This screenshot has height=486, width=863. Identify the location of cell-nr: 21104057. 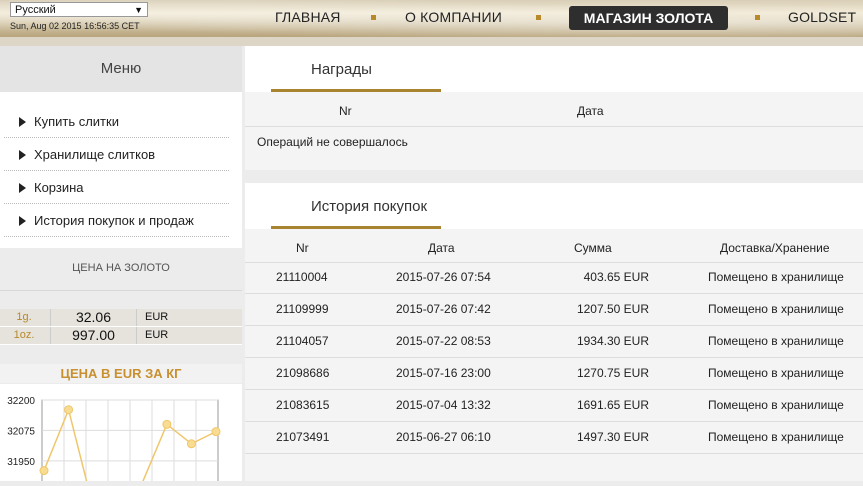
(302, 341).